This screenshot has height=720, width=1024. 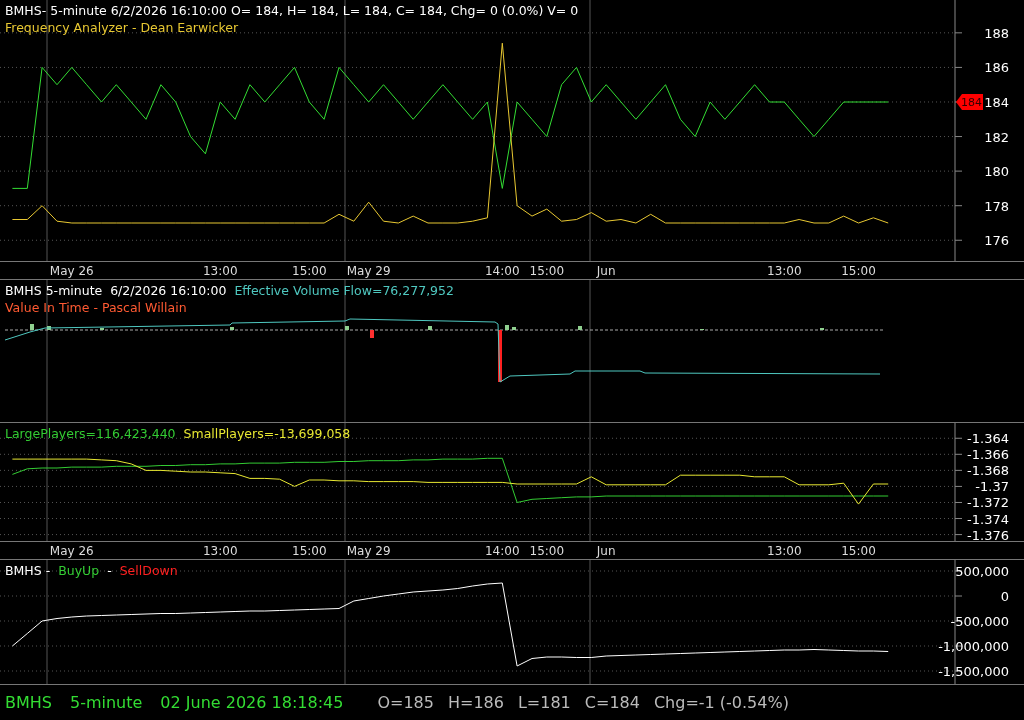 I want to click on legend-label: LargePlayers=116,423,440, so click(x=90, y=433).